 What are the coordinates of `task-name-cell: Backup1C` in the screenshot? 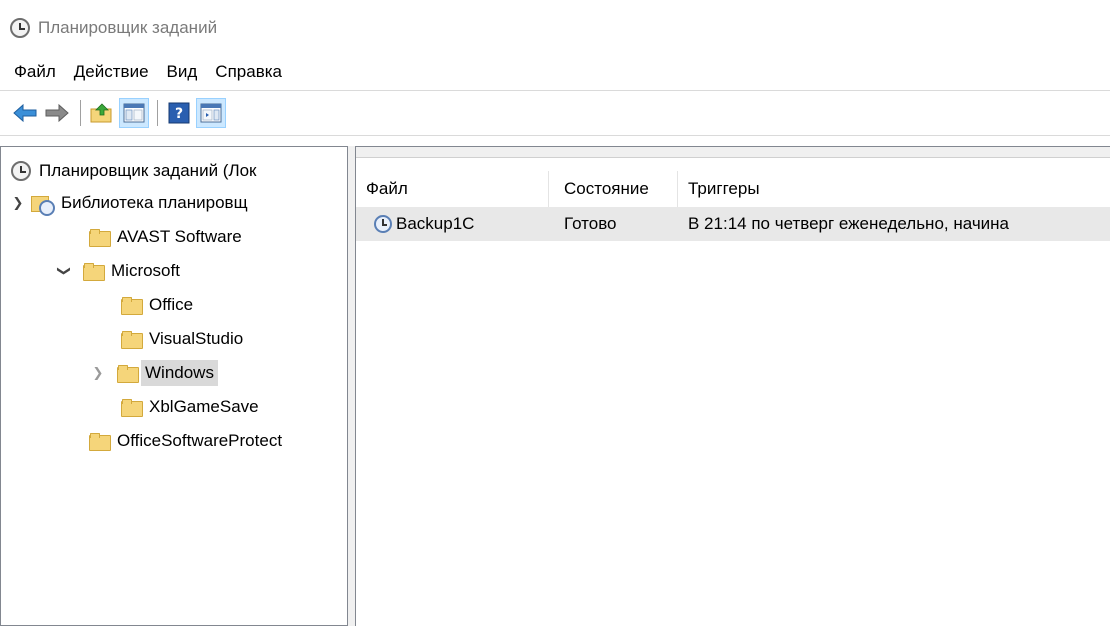 It's located at (460, 224).